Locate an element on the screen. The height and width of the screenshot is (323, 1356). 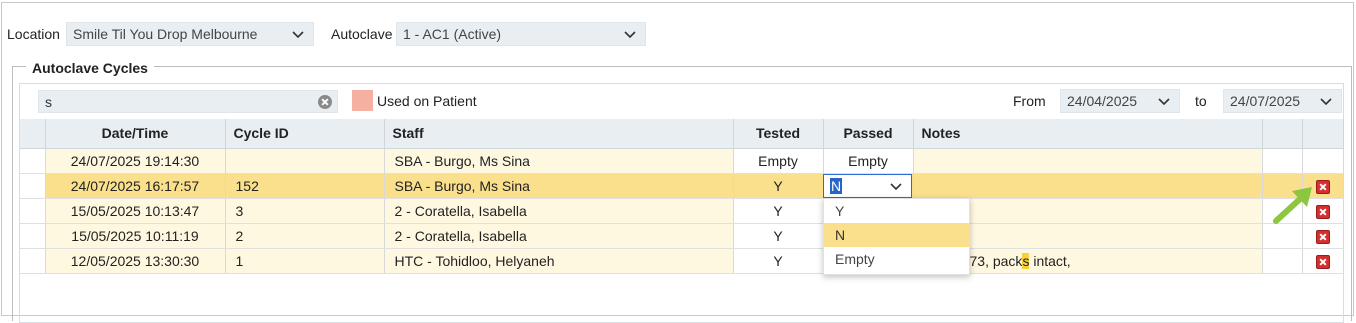
dropdown-option-empty: Empty is located at coordinates (896, 259).